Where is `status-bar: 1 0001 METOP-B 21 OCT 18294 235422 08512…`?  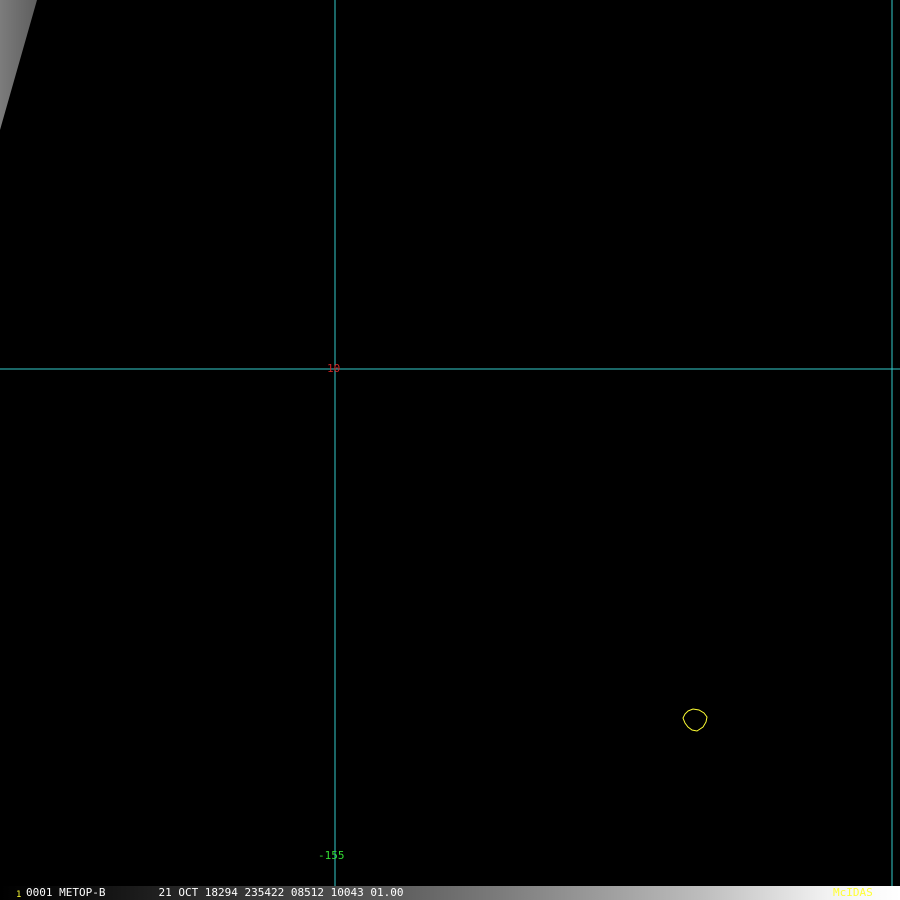 status-bar: 1 0001 METOP-B 21 OCT 18294 235422 08512… is located at coordinates (450, 893).